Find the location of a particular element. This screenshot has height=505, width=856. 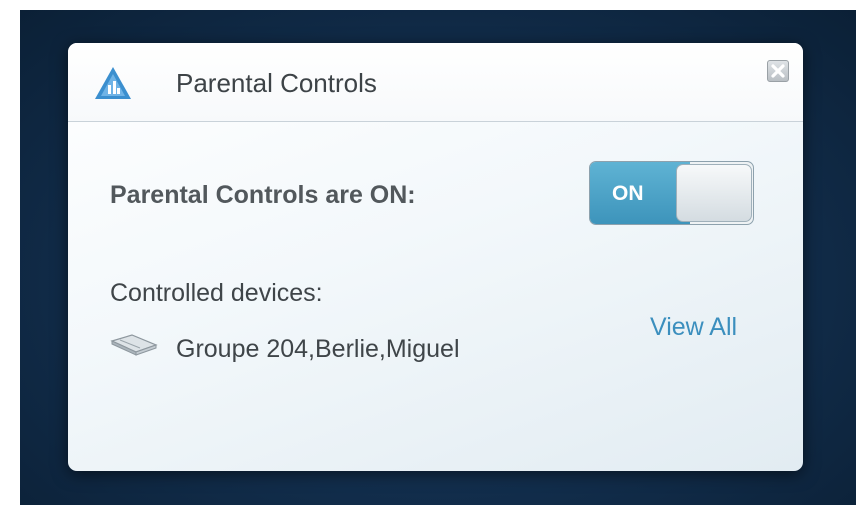

view-all-link: View All is located at coordinates (693, 327).